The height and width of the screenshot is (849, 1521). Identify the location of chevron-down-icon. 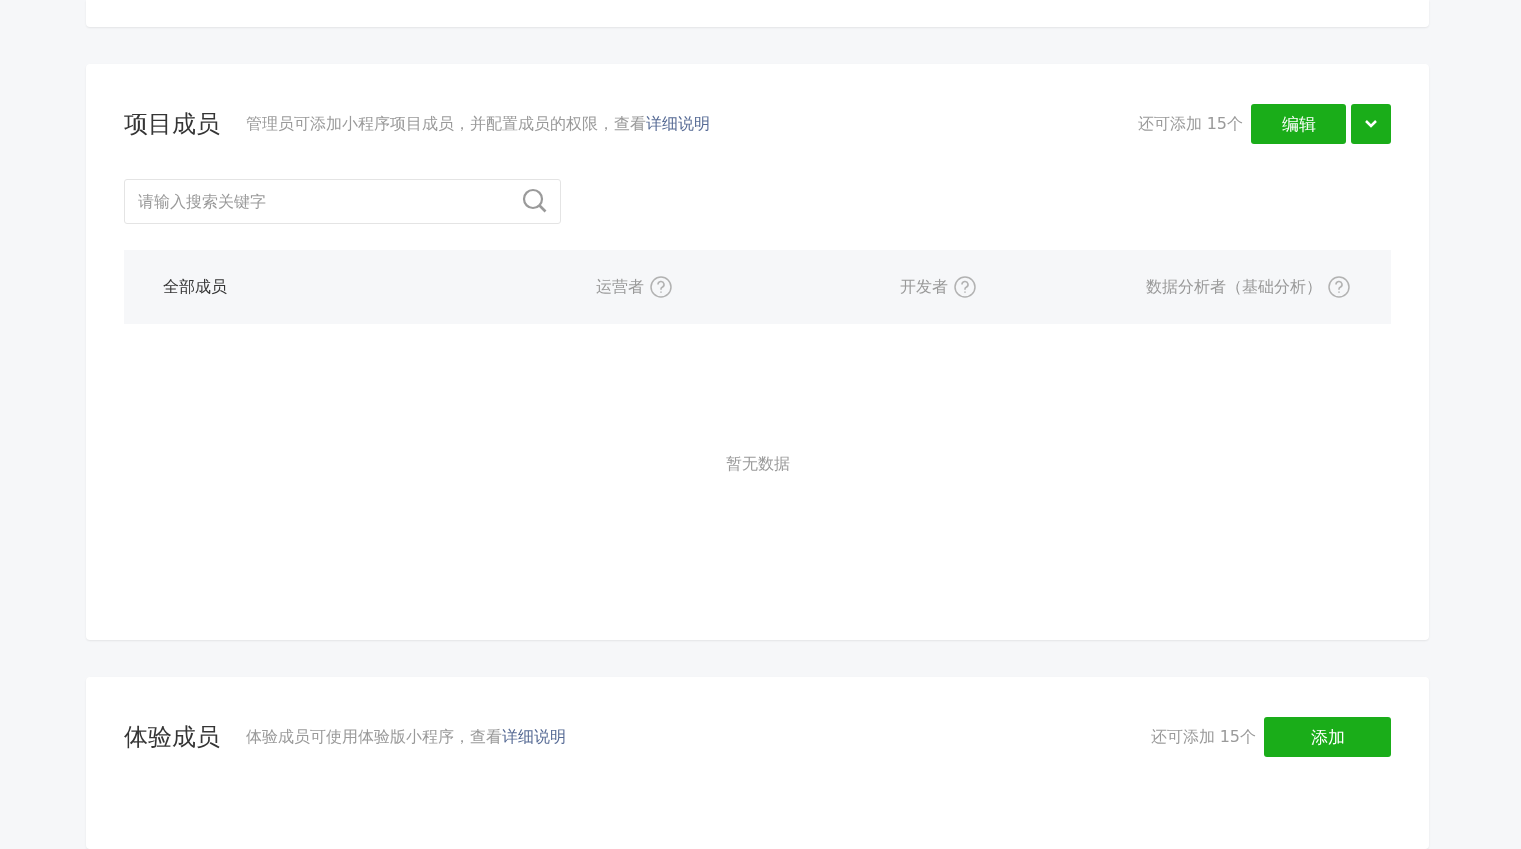
(1371, 124).